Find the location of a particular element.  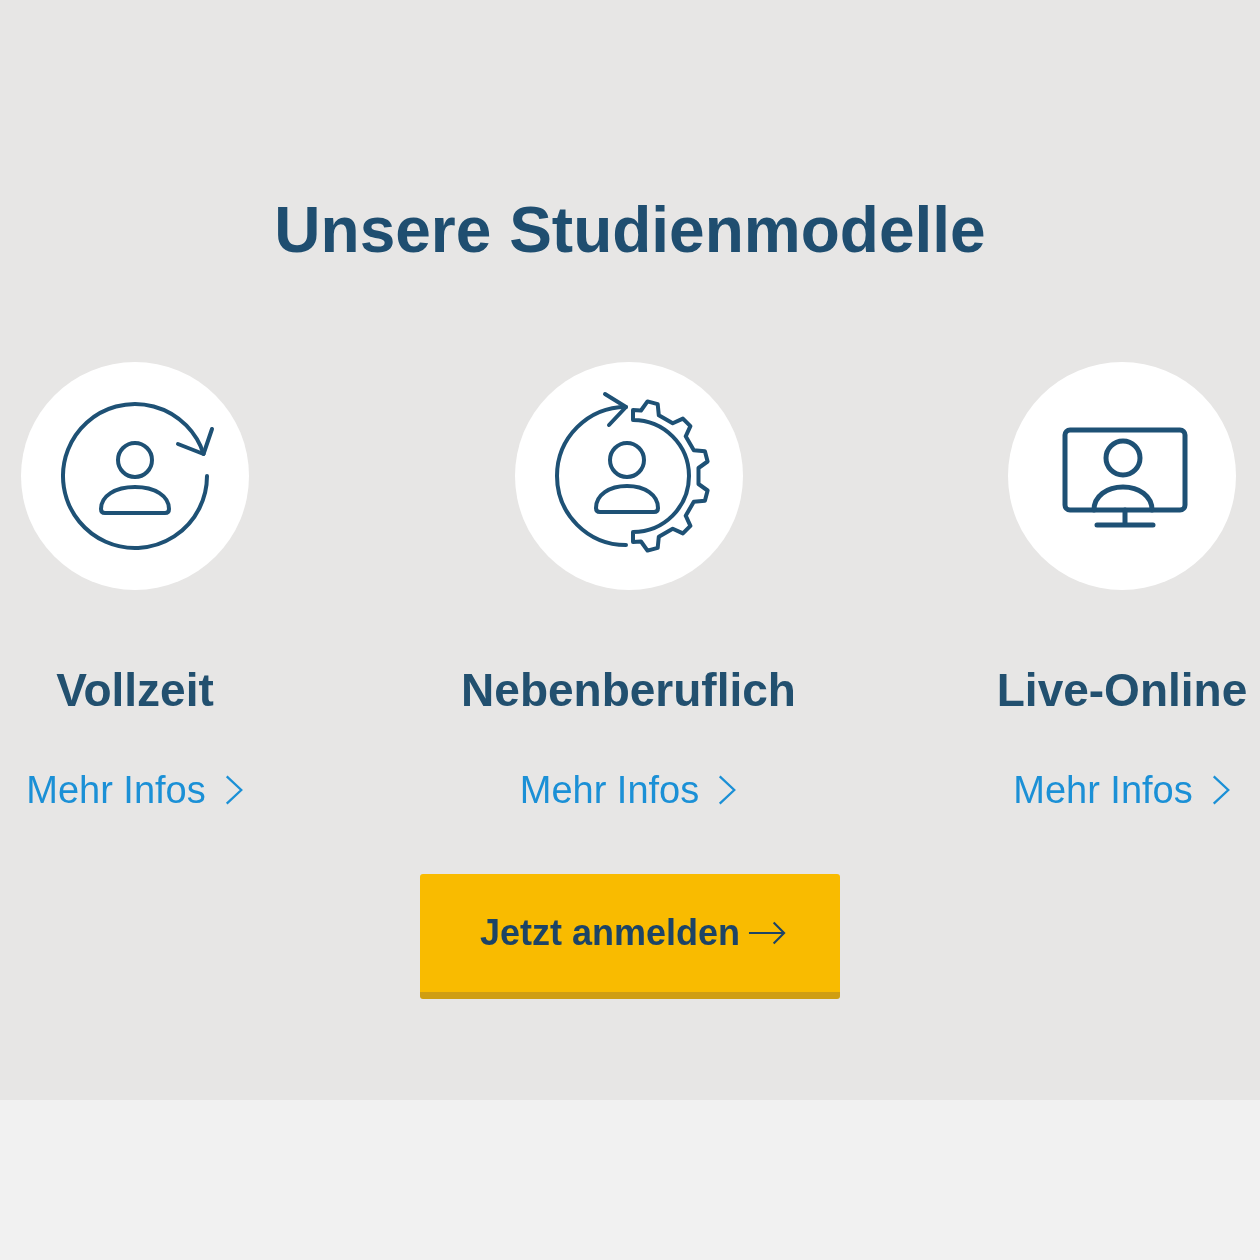

person-cycle-icon is located at coordinates (135, 476).